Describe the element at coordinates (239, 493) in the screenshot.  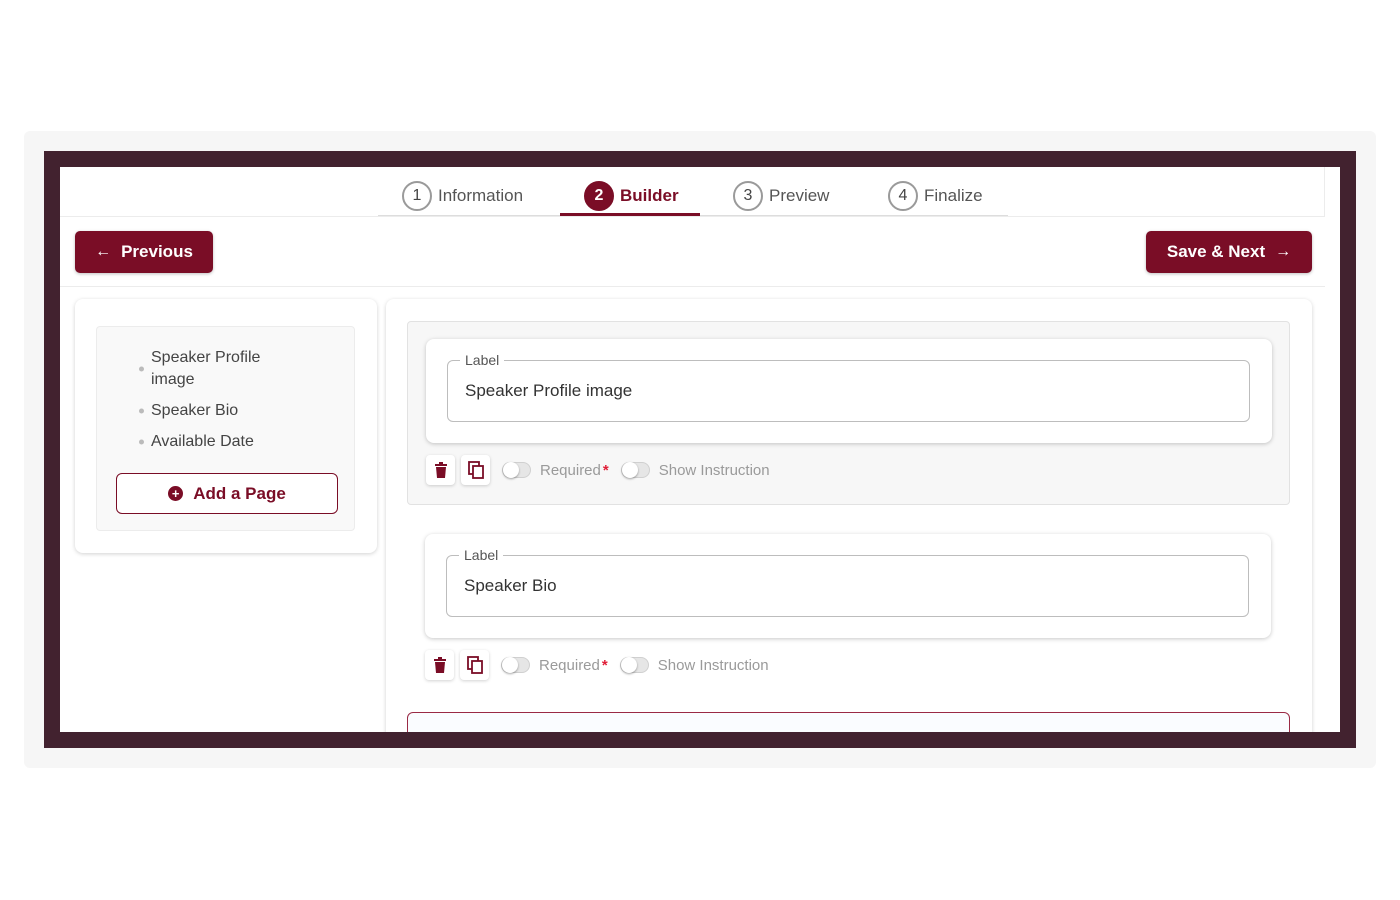
I see `add-page-button-label: Add a Page` at that location.